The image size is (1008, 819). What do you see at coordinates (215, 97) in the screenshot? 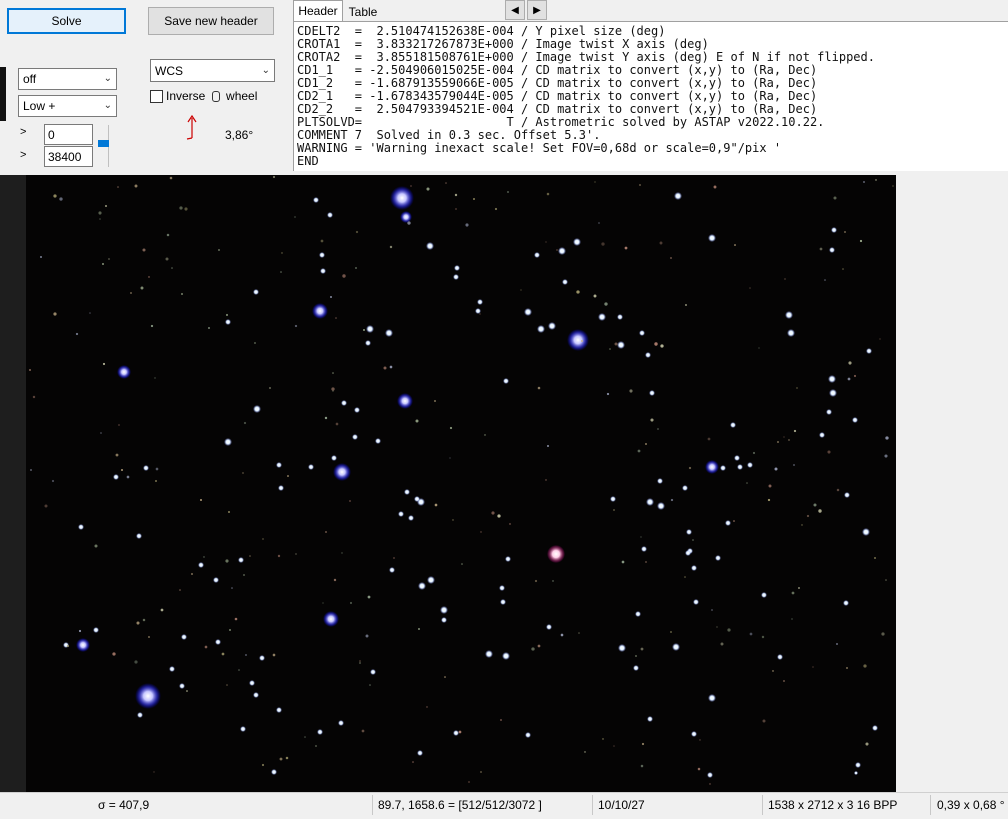
I see `mouse-icon` at bounding box center [215, 97].